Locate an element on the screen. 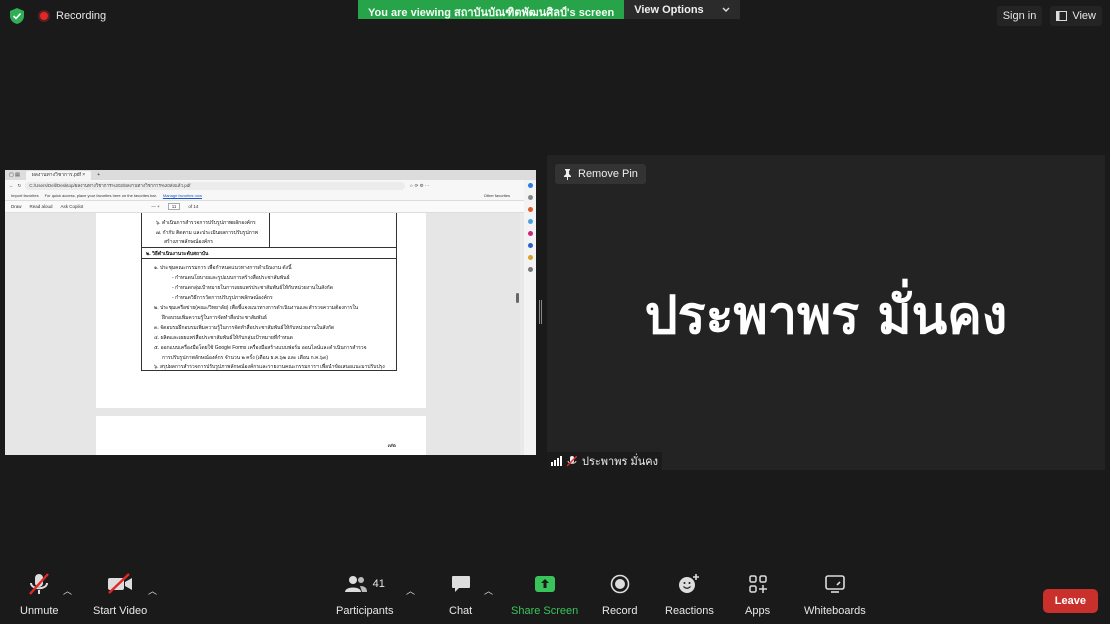 This screenshot has height=624, width=1110. chat-button: Chat is located at coordinates (460, 593).